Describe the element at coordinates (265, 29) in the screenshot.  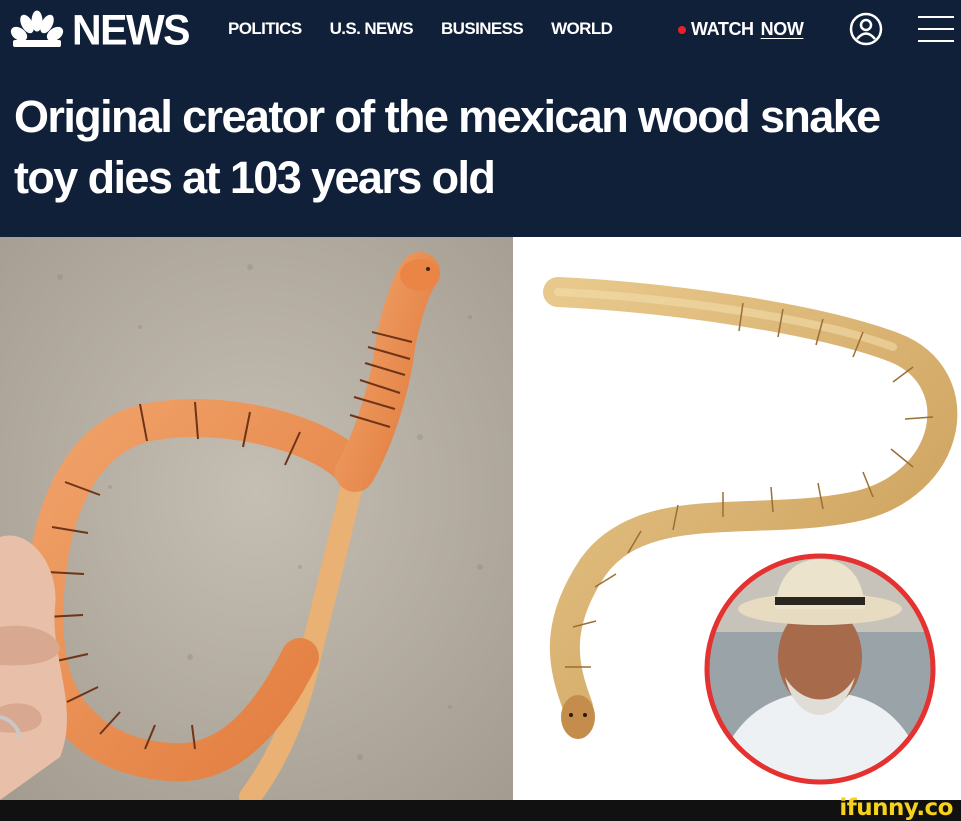
I see `nav-politics: POLITICS` at that location.